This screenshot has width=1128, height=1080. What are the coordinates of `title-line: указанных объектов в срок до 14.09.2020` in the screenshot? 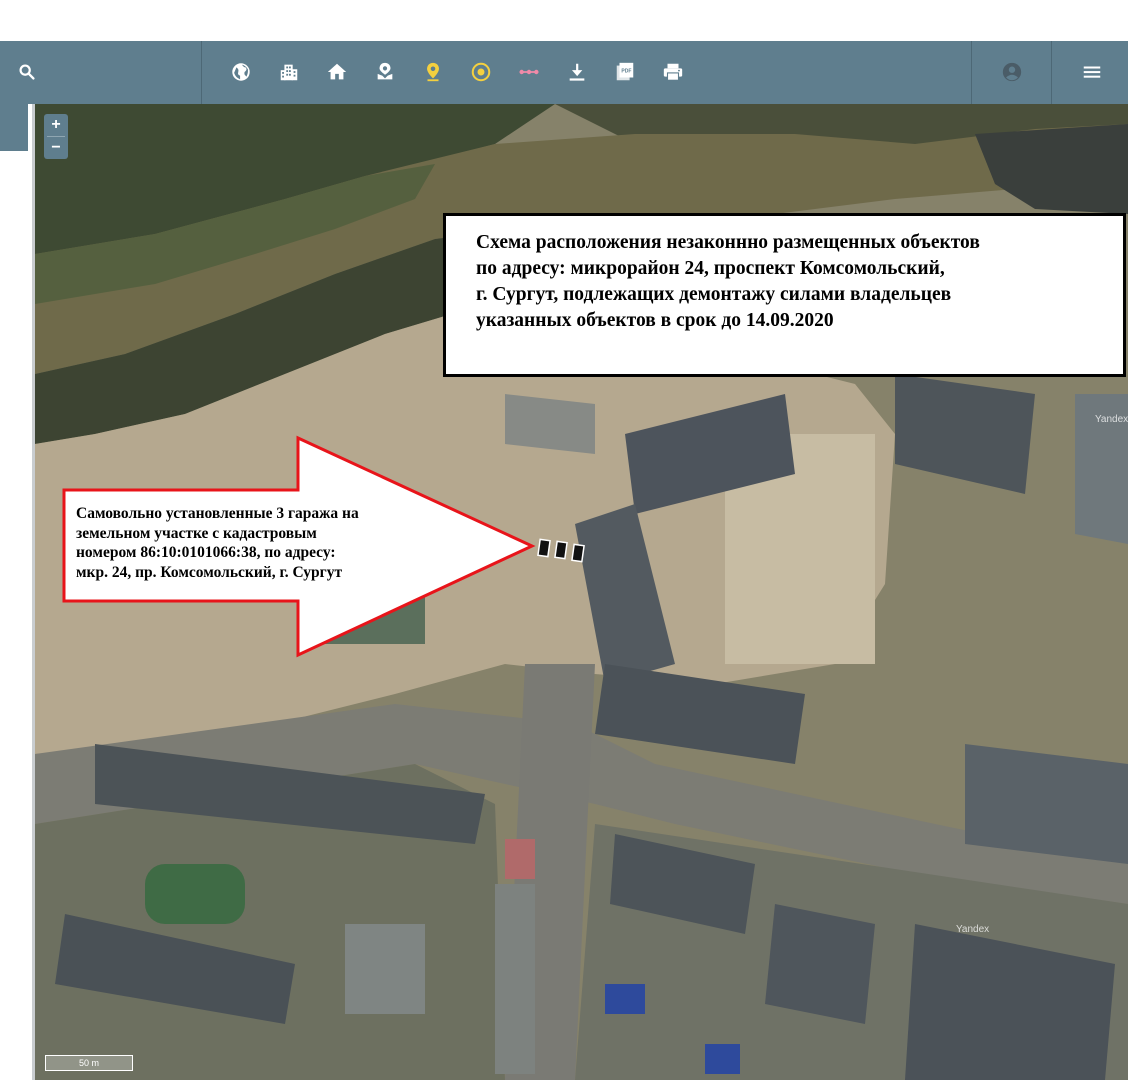 It's located at (655, 320).